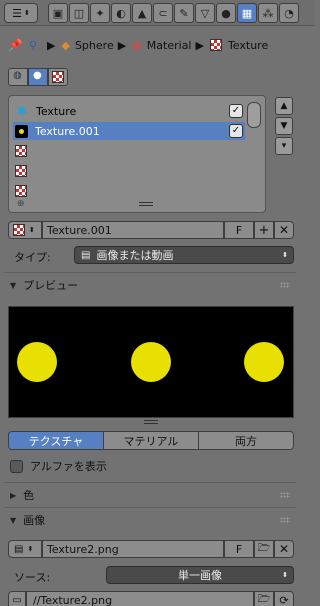 This screenshot has height=606, width=320. What do you see at coordinates (29, 495) in the screenshot?
I see `panel-title: 色` at bounding box center [29, 495].